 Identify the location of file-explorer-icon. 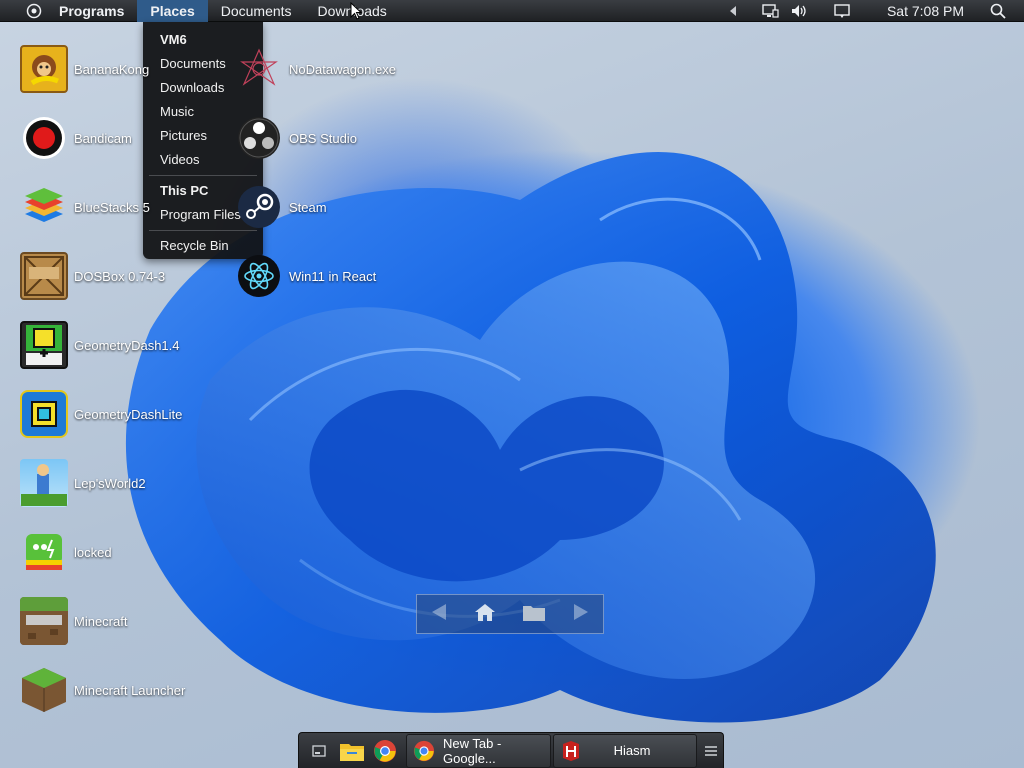
(352, 751).